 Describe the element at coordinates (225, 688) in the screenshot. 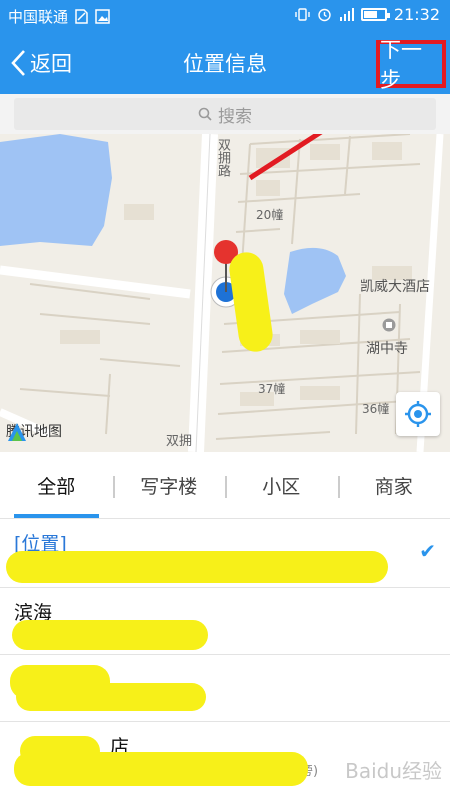

I see `list-item` at that location.